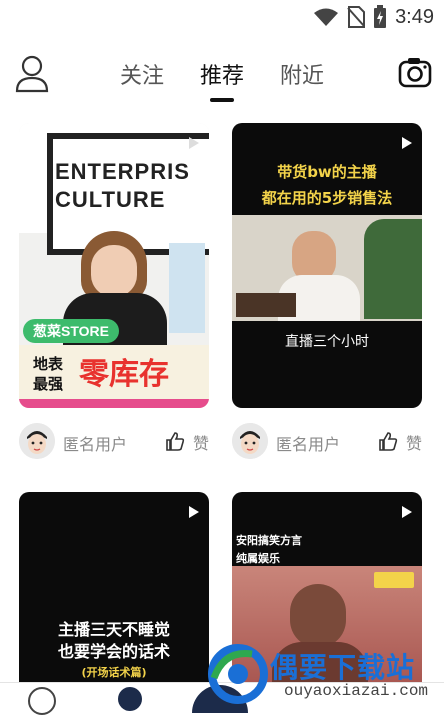  What do you see at coordinates (222, 18) in the screenshot?
I see `status-bar: 3:49` at bounding box center [222, 18].